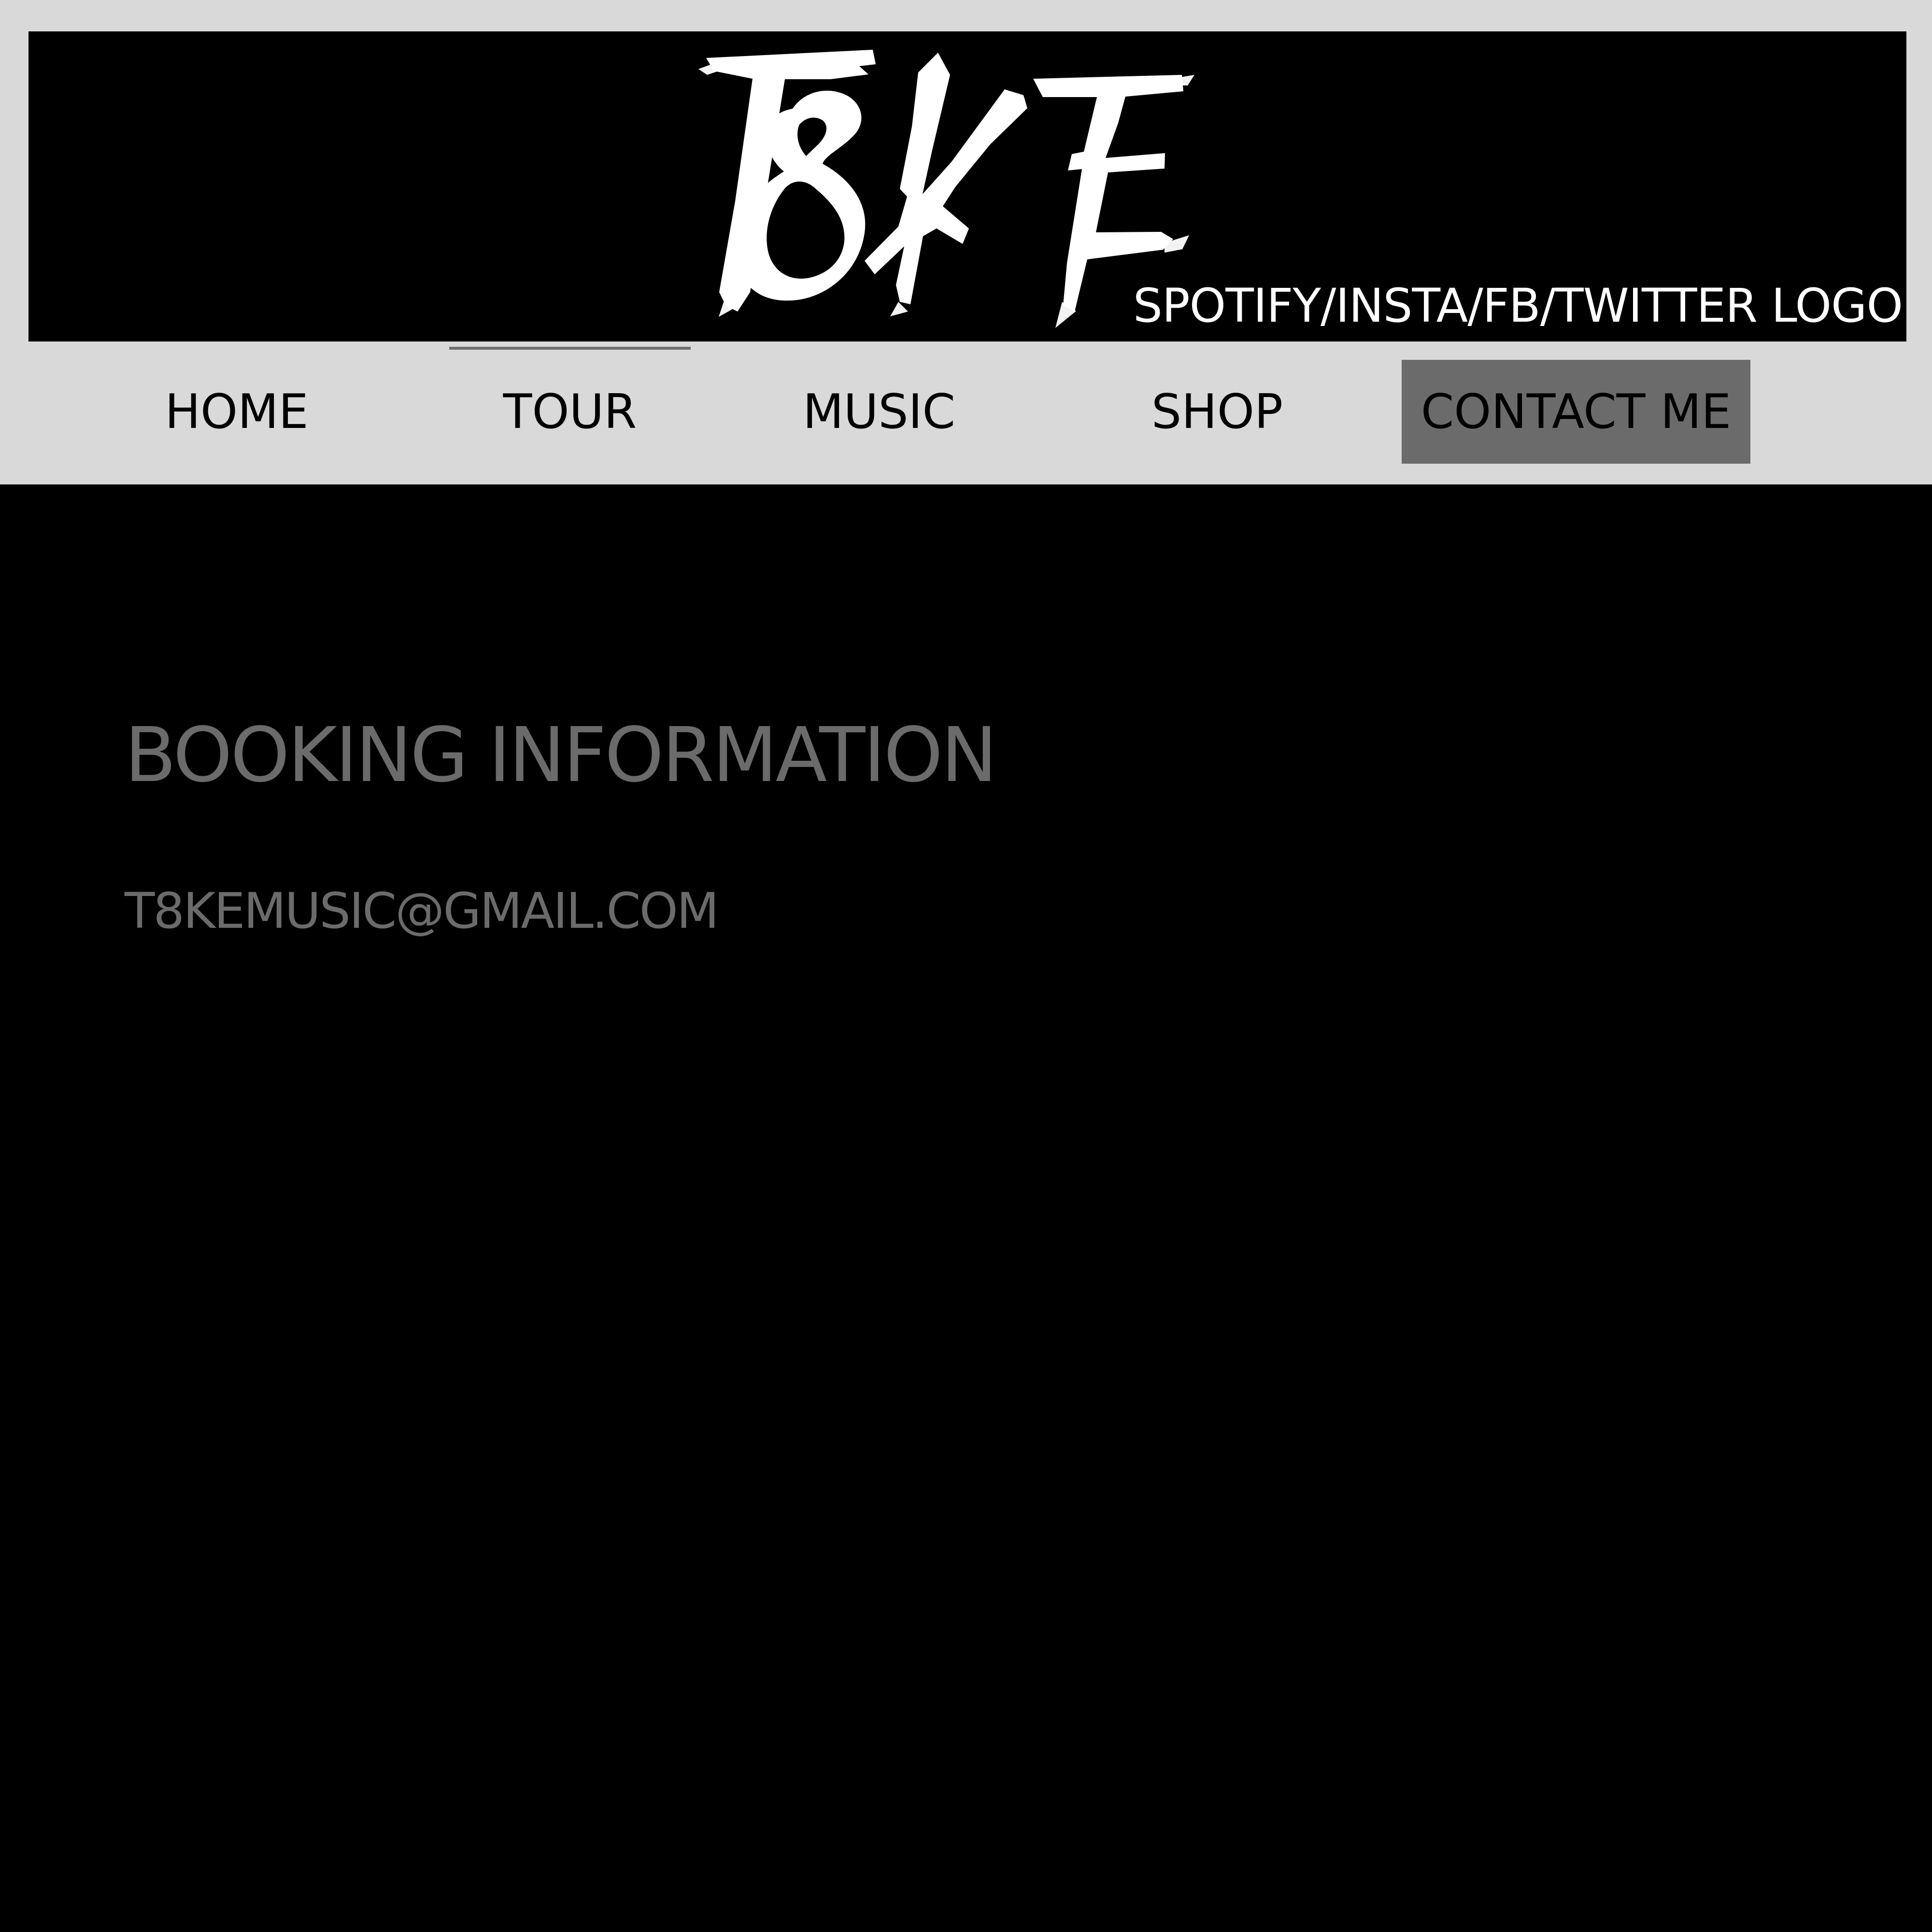 The width and height of the screenshot is (1932, 1932). I want to click on nav-home-link: HOME, so click(237, 412).